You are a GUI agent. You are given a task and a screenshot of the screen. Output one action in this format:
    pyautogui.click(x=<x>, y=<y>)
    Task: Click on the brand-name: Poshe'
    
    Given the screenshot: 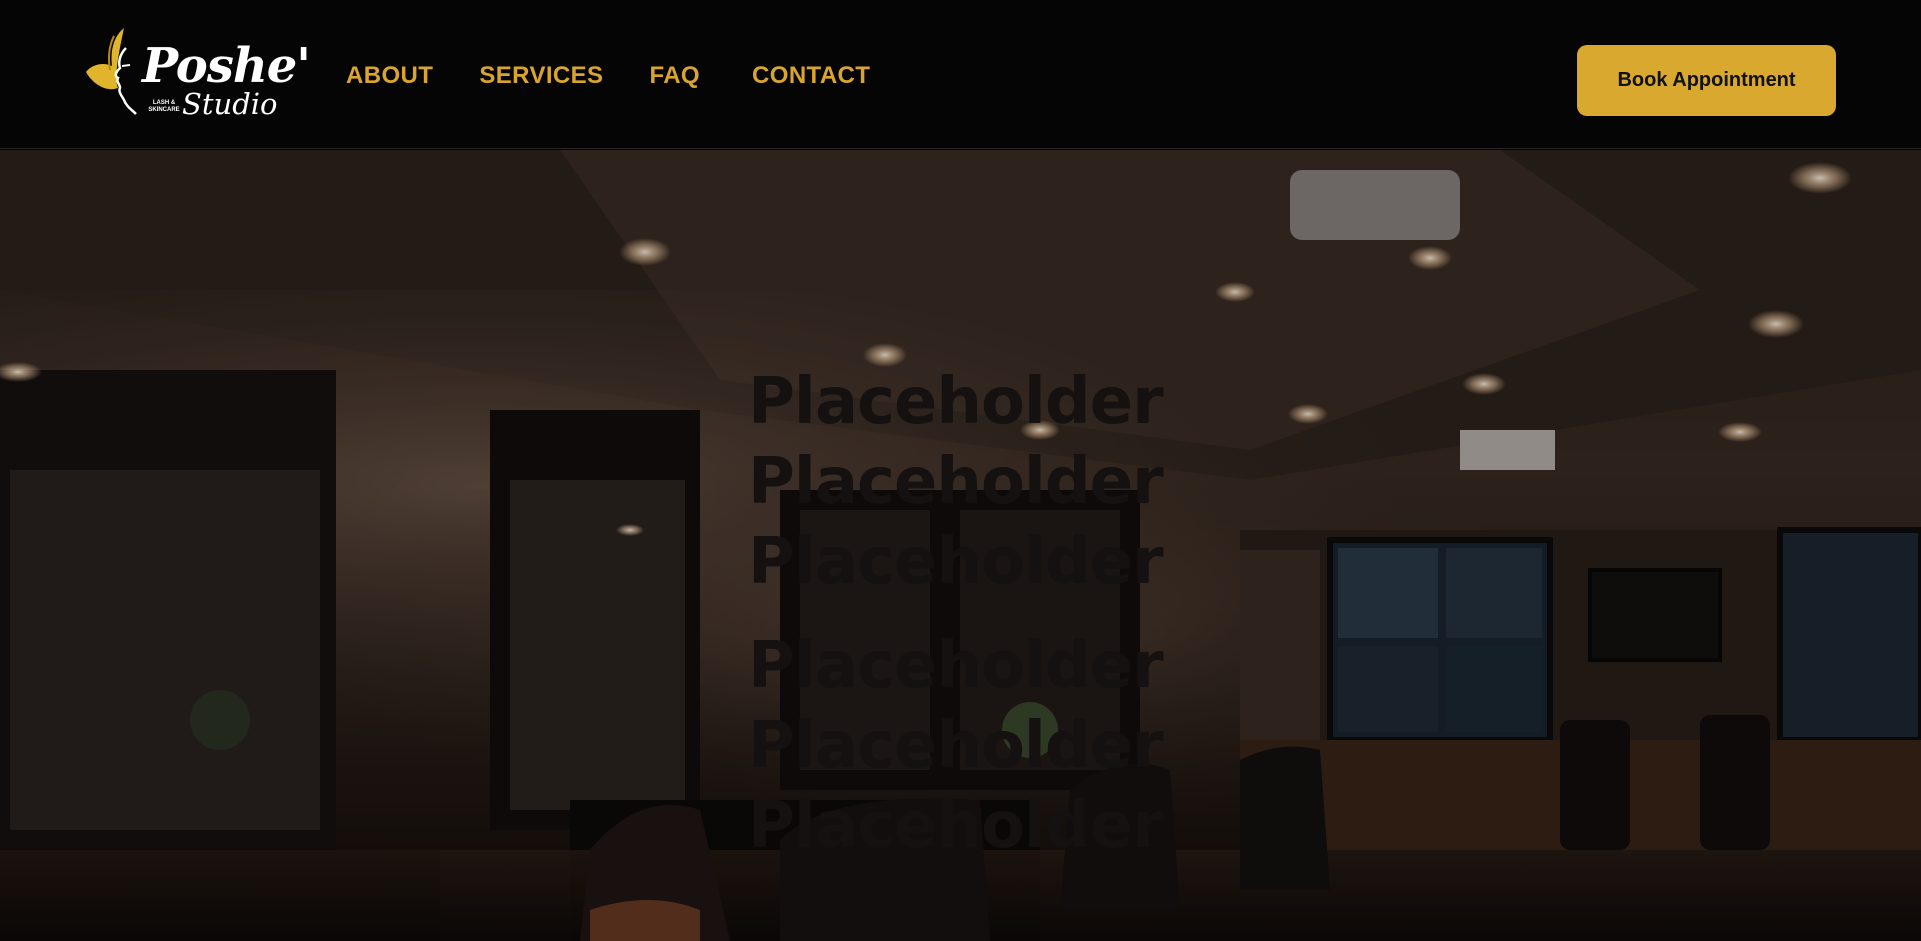 What is the action you would take?
    pyautogui.click(x=226, y=66)
    